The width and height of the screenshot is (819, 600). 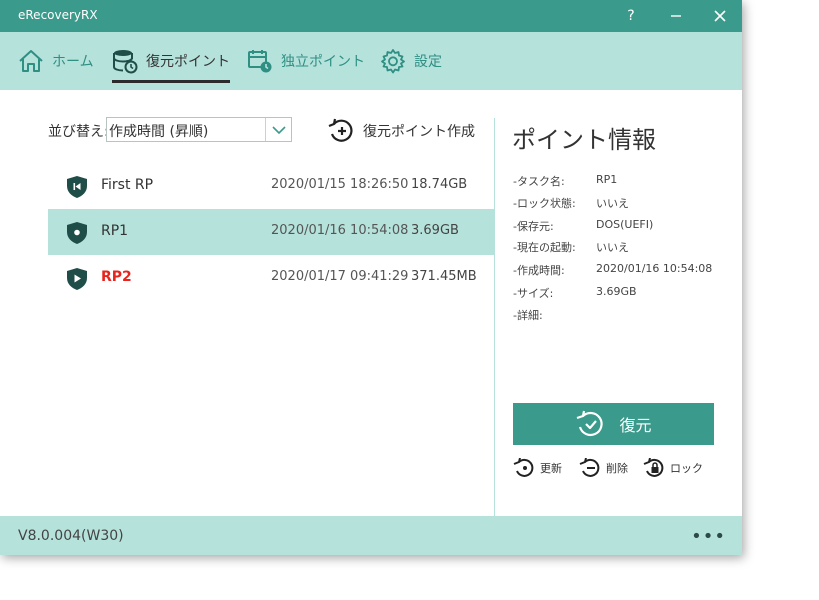 I want to click on info-key: -詳細:, so click(x=528, y=315).